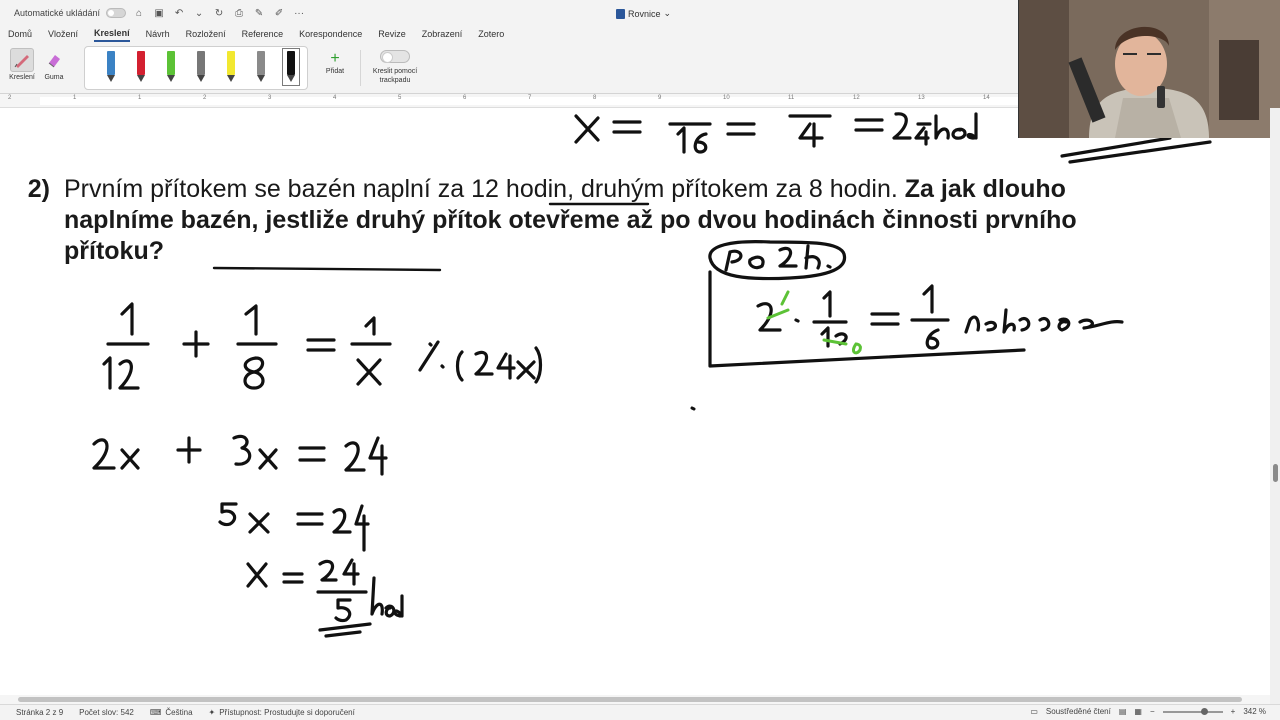 This screenshot has width=1280, height=720. What do you see at coordinates (1078, 711) in the screenshot?
I see `focus-mode-label: Soustředěné čtení` at bounding box center [1078, 711].